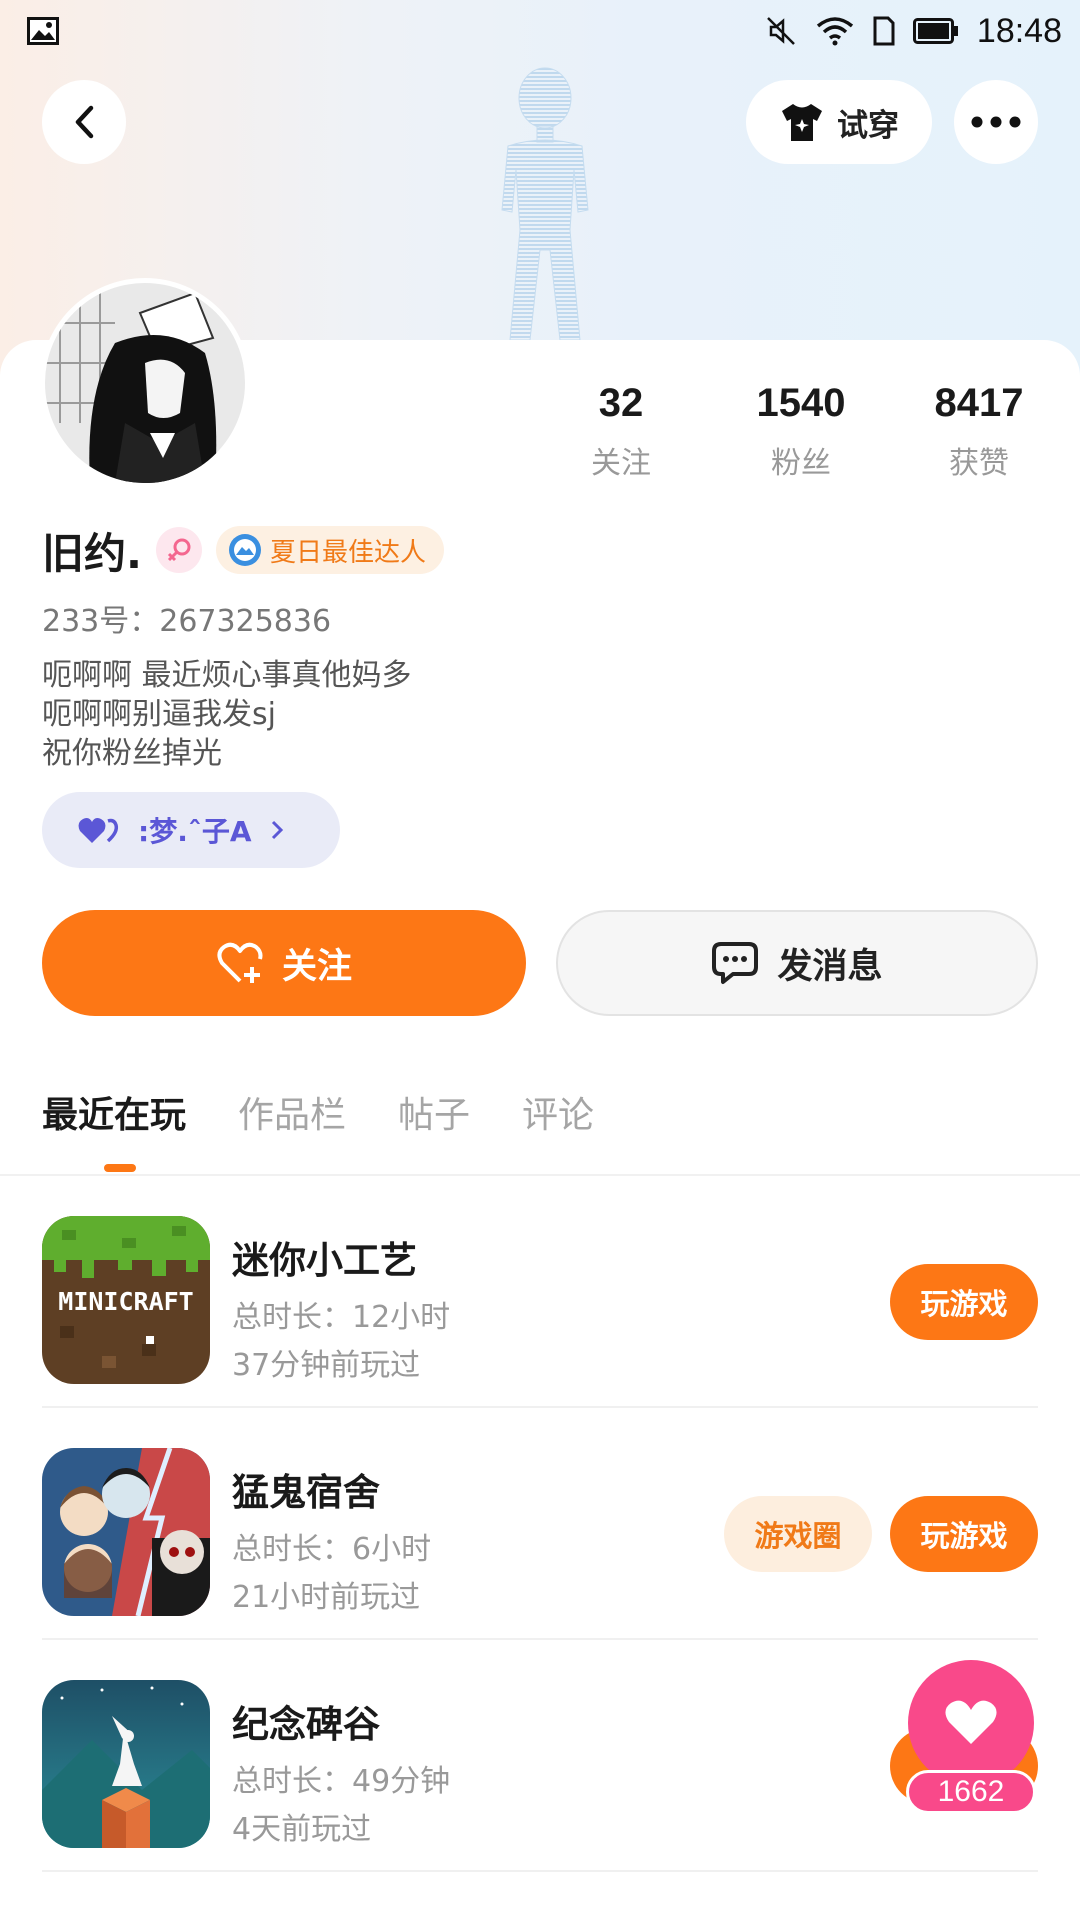 The height and width of the screenshot is (1920, 1080). What do you see at coordinates (1019, 30) in the screenshot?
I see `status-time: 18:48` at bounding box center [1019, 30].